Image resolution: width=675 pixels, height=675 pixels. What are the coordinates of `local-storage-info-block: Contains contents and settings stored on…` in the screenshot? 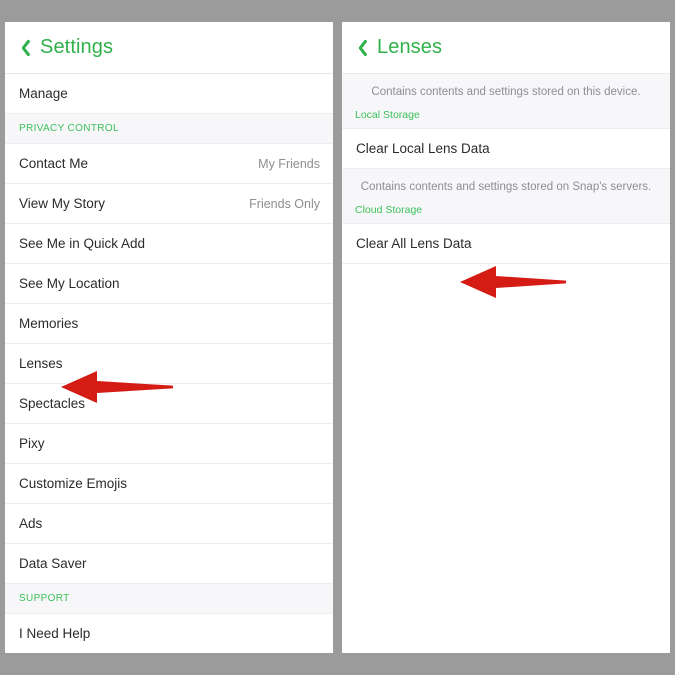 It's located at (506, 101).